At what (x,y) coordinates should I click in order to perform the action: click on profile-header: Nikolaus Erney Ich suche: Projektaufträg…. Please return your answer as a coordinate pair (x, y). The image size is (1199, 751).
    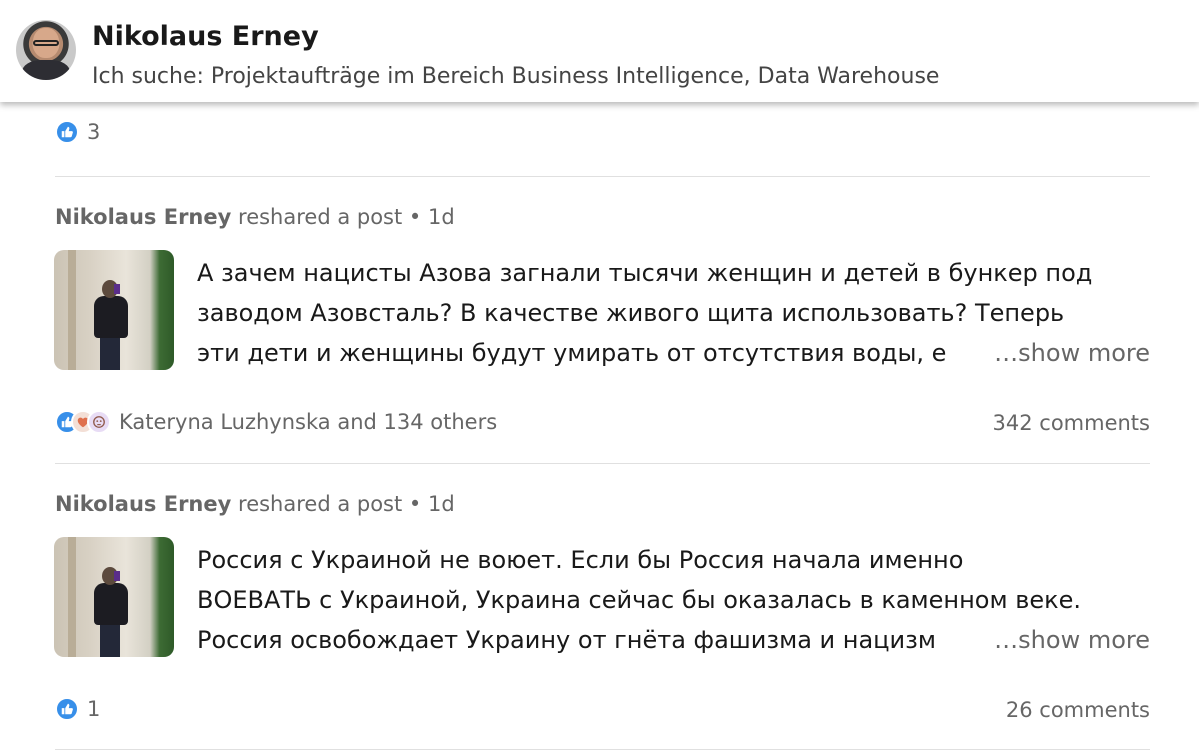
    Looking at the image, I should click on (599, 51).